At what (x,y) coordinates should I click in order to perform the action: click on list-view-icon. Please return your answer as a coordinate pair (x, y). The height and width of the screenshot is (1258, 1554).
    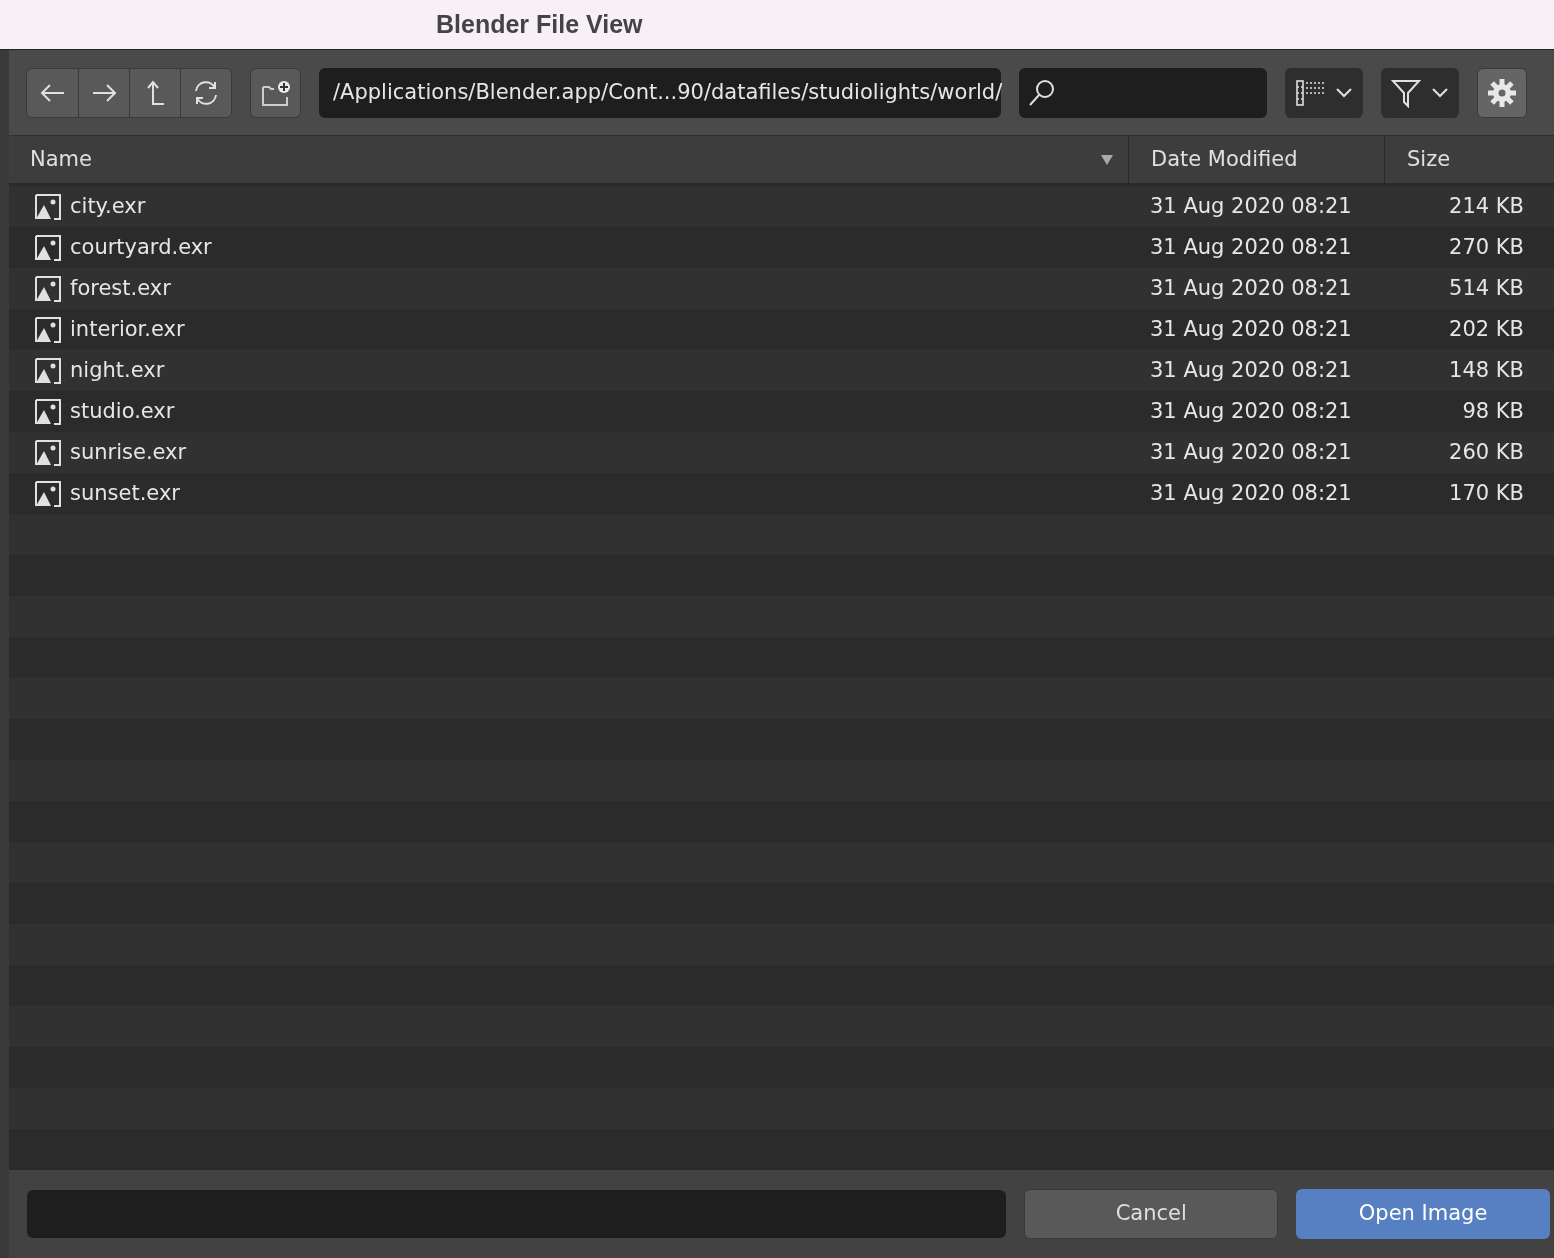
    Looking at the image, I should click on (1310, 92).